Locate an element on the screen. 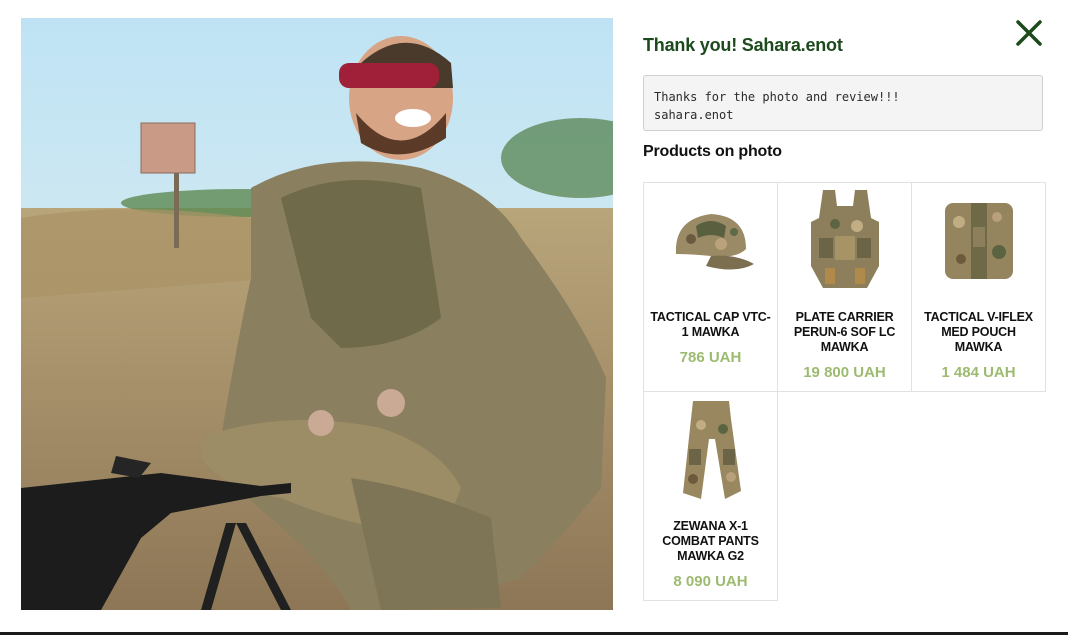  product-name: PLATE CARRIER PERUN-6 SOF LC MAWKA is located at coordinates (844, 332).